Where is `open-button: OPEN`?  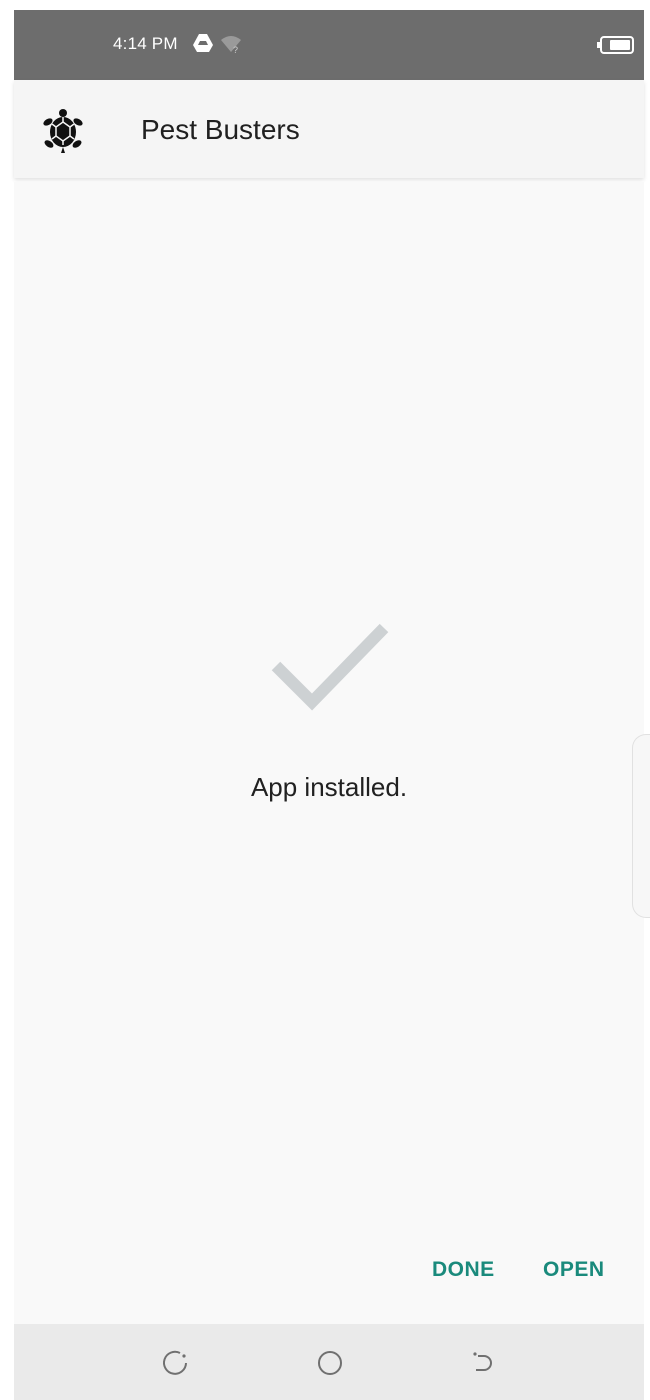
open-button: OPEN is located at coordinates (574, 1270).